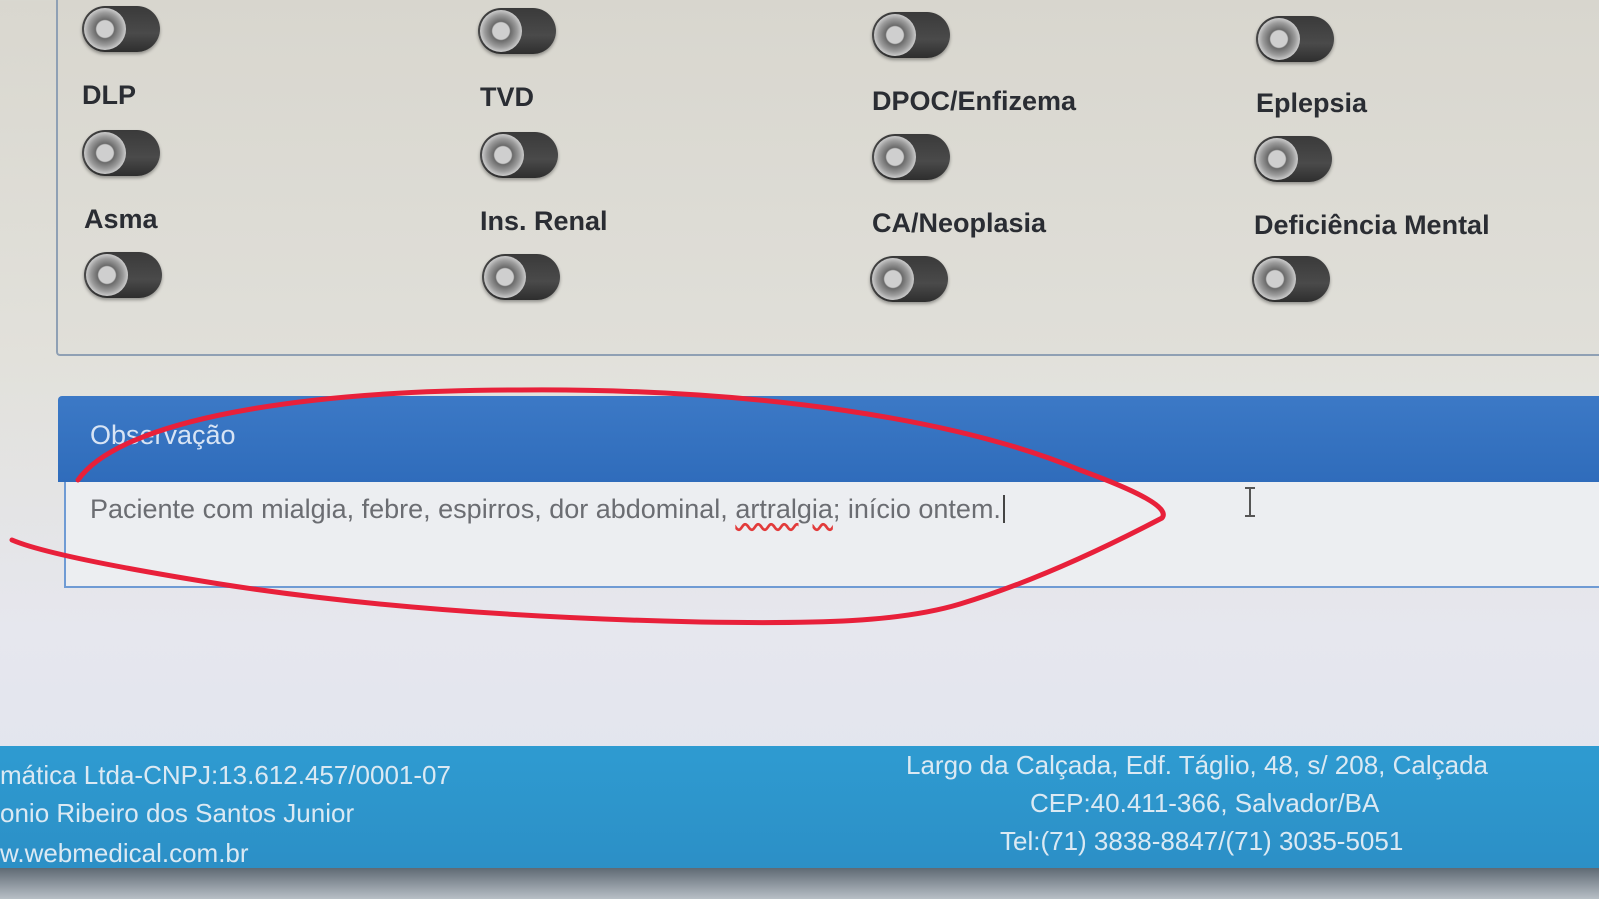 This screenshot has width=1599, height=899. I want to click on toggle-deficiencia-mental, so click(1291, 279).